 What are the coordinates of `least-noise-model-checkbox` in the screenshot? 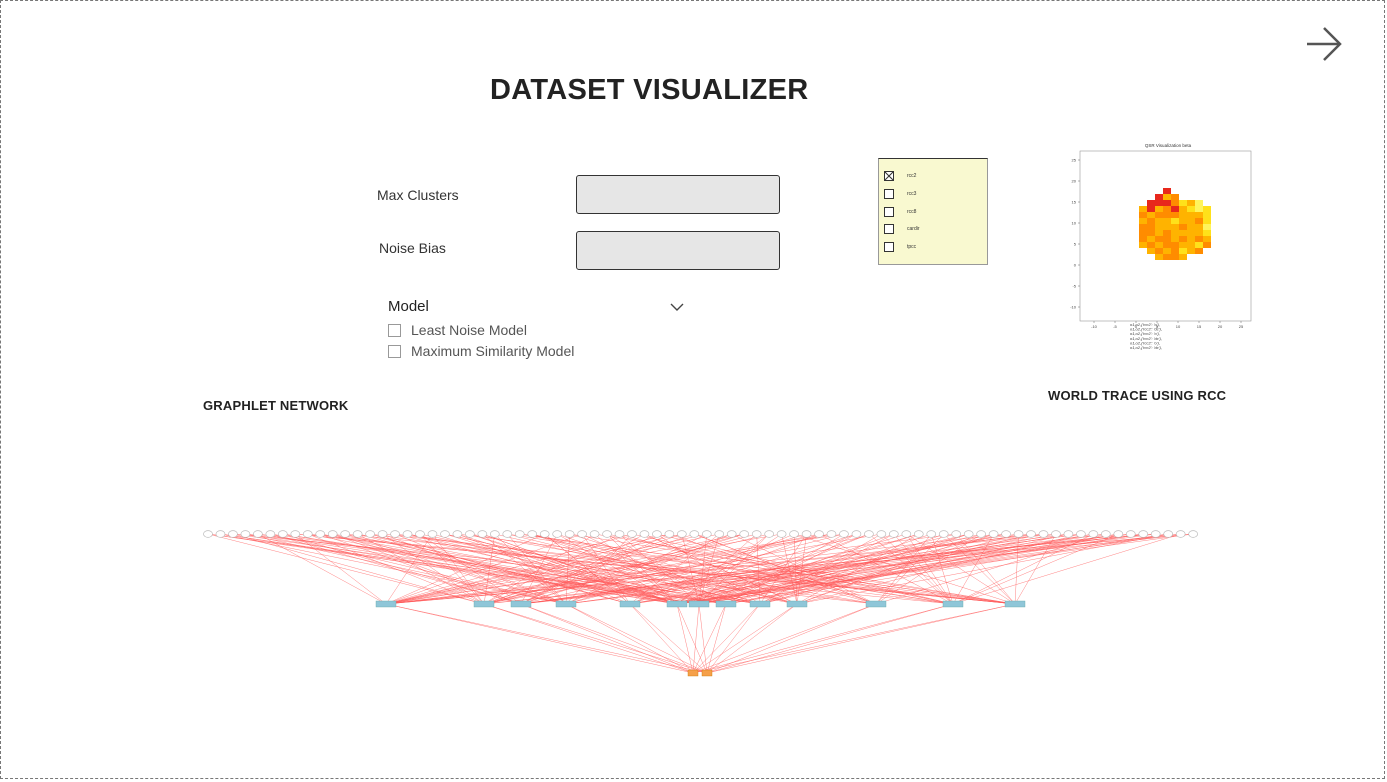 It's located at (394, 330).